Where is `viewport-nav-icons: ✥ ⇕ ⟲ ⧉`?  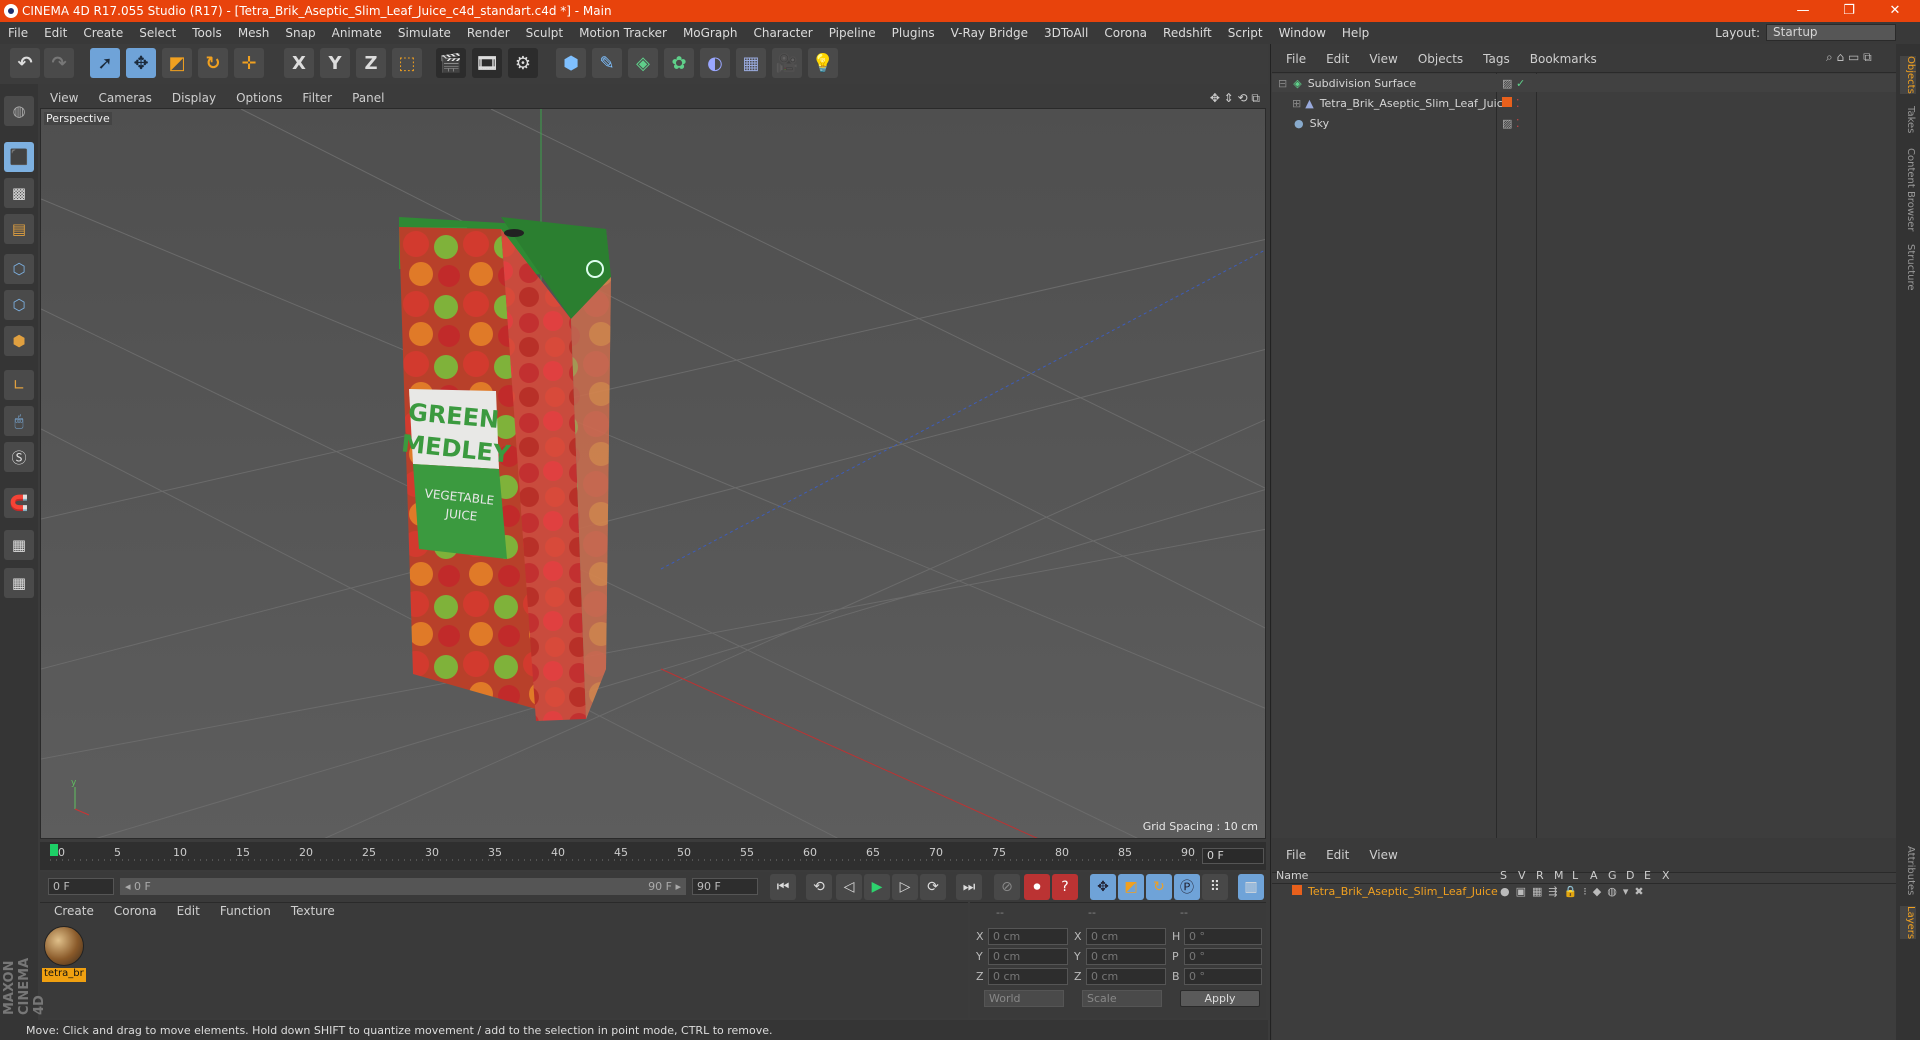 viewport-nav-icons: ✥ ⇕ ⟲ ⧉ is located at coordinates (1235, 98).